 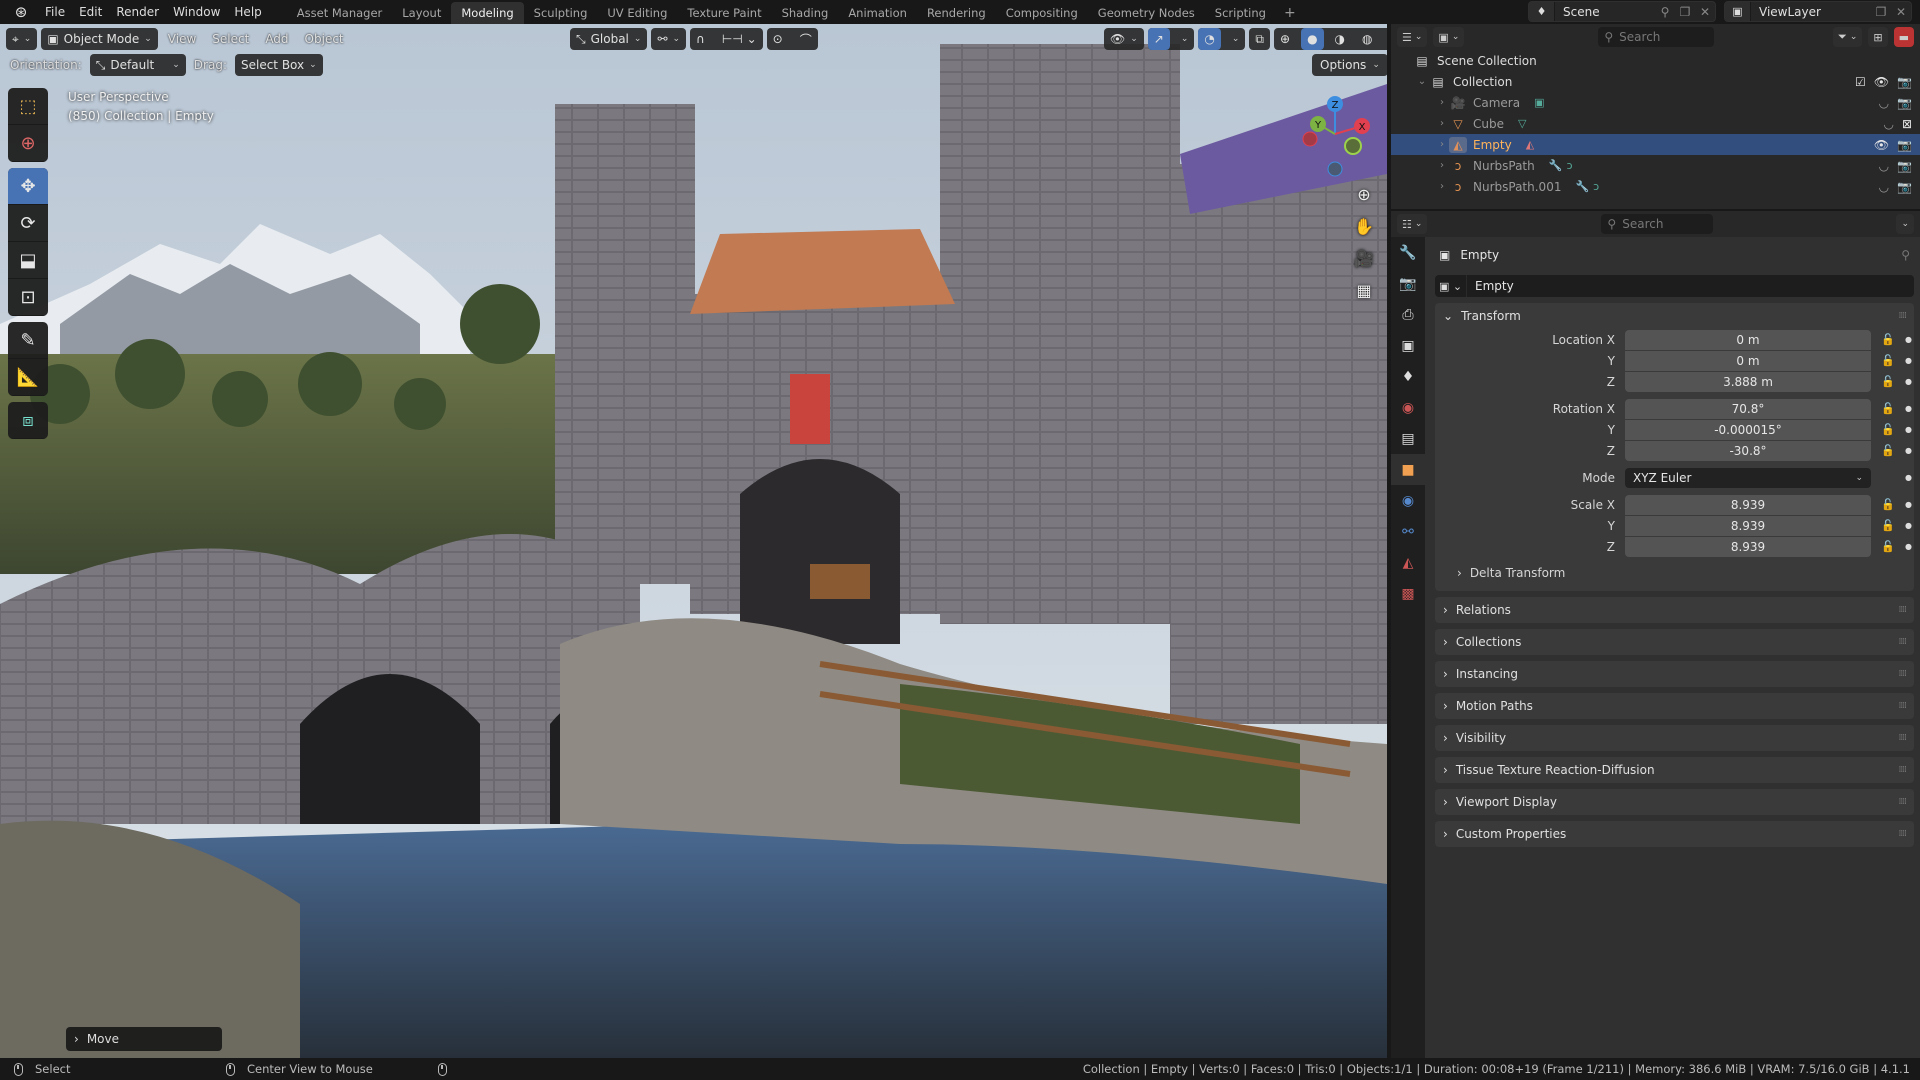 I want to click on select-box-tool-icon: ⬚, so click(x=28, y=106).